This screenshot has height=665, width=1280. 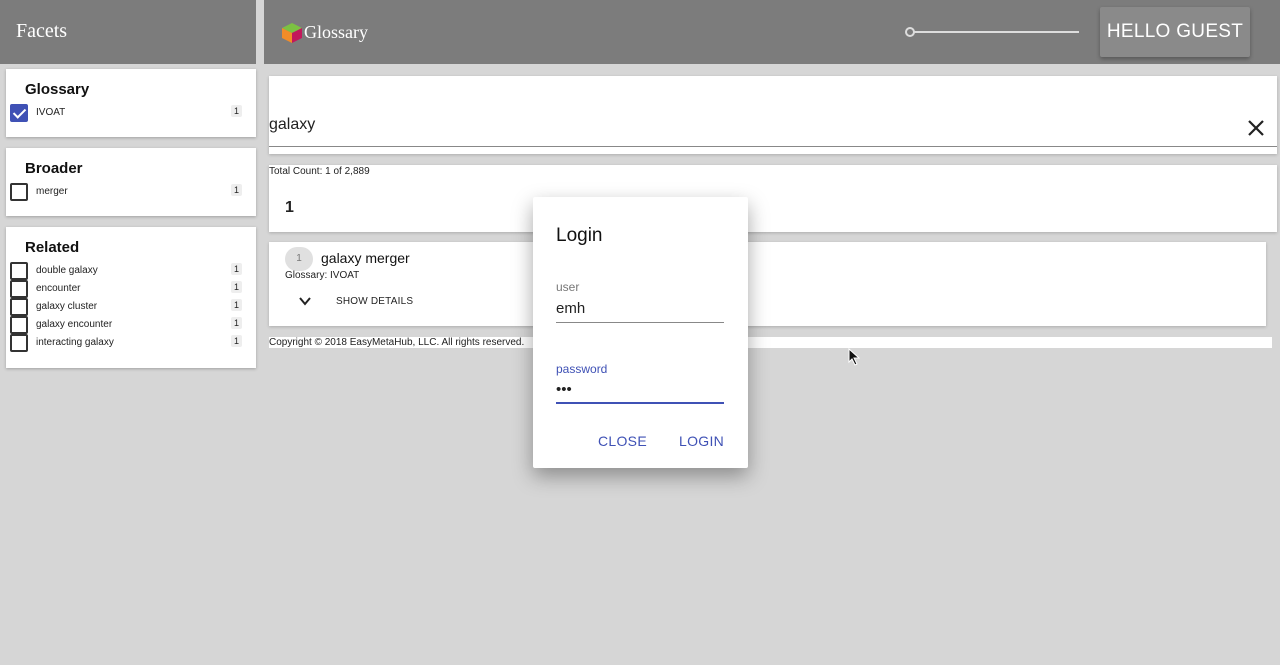 I want to click on facet-item-double-galaxy: double galaxy 1, so click(x=126, y=271).